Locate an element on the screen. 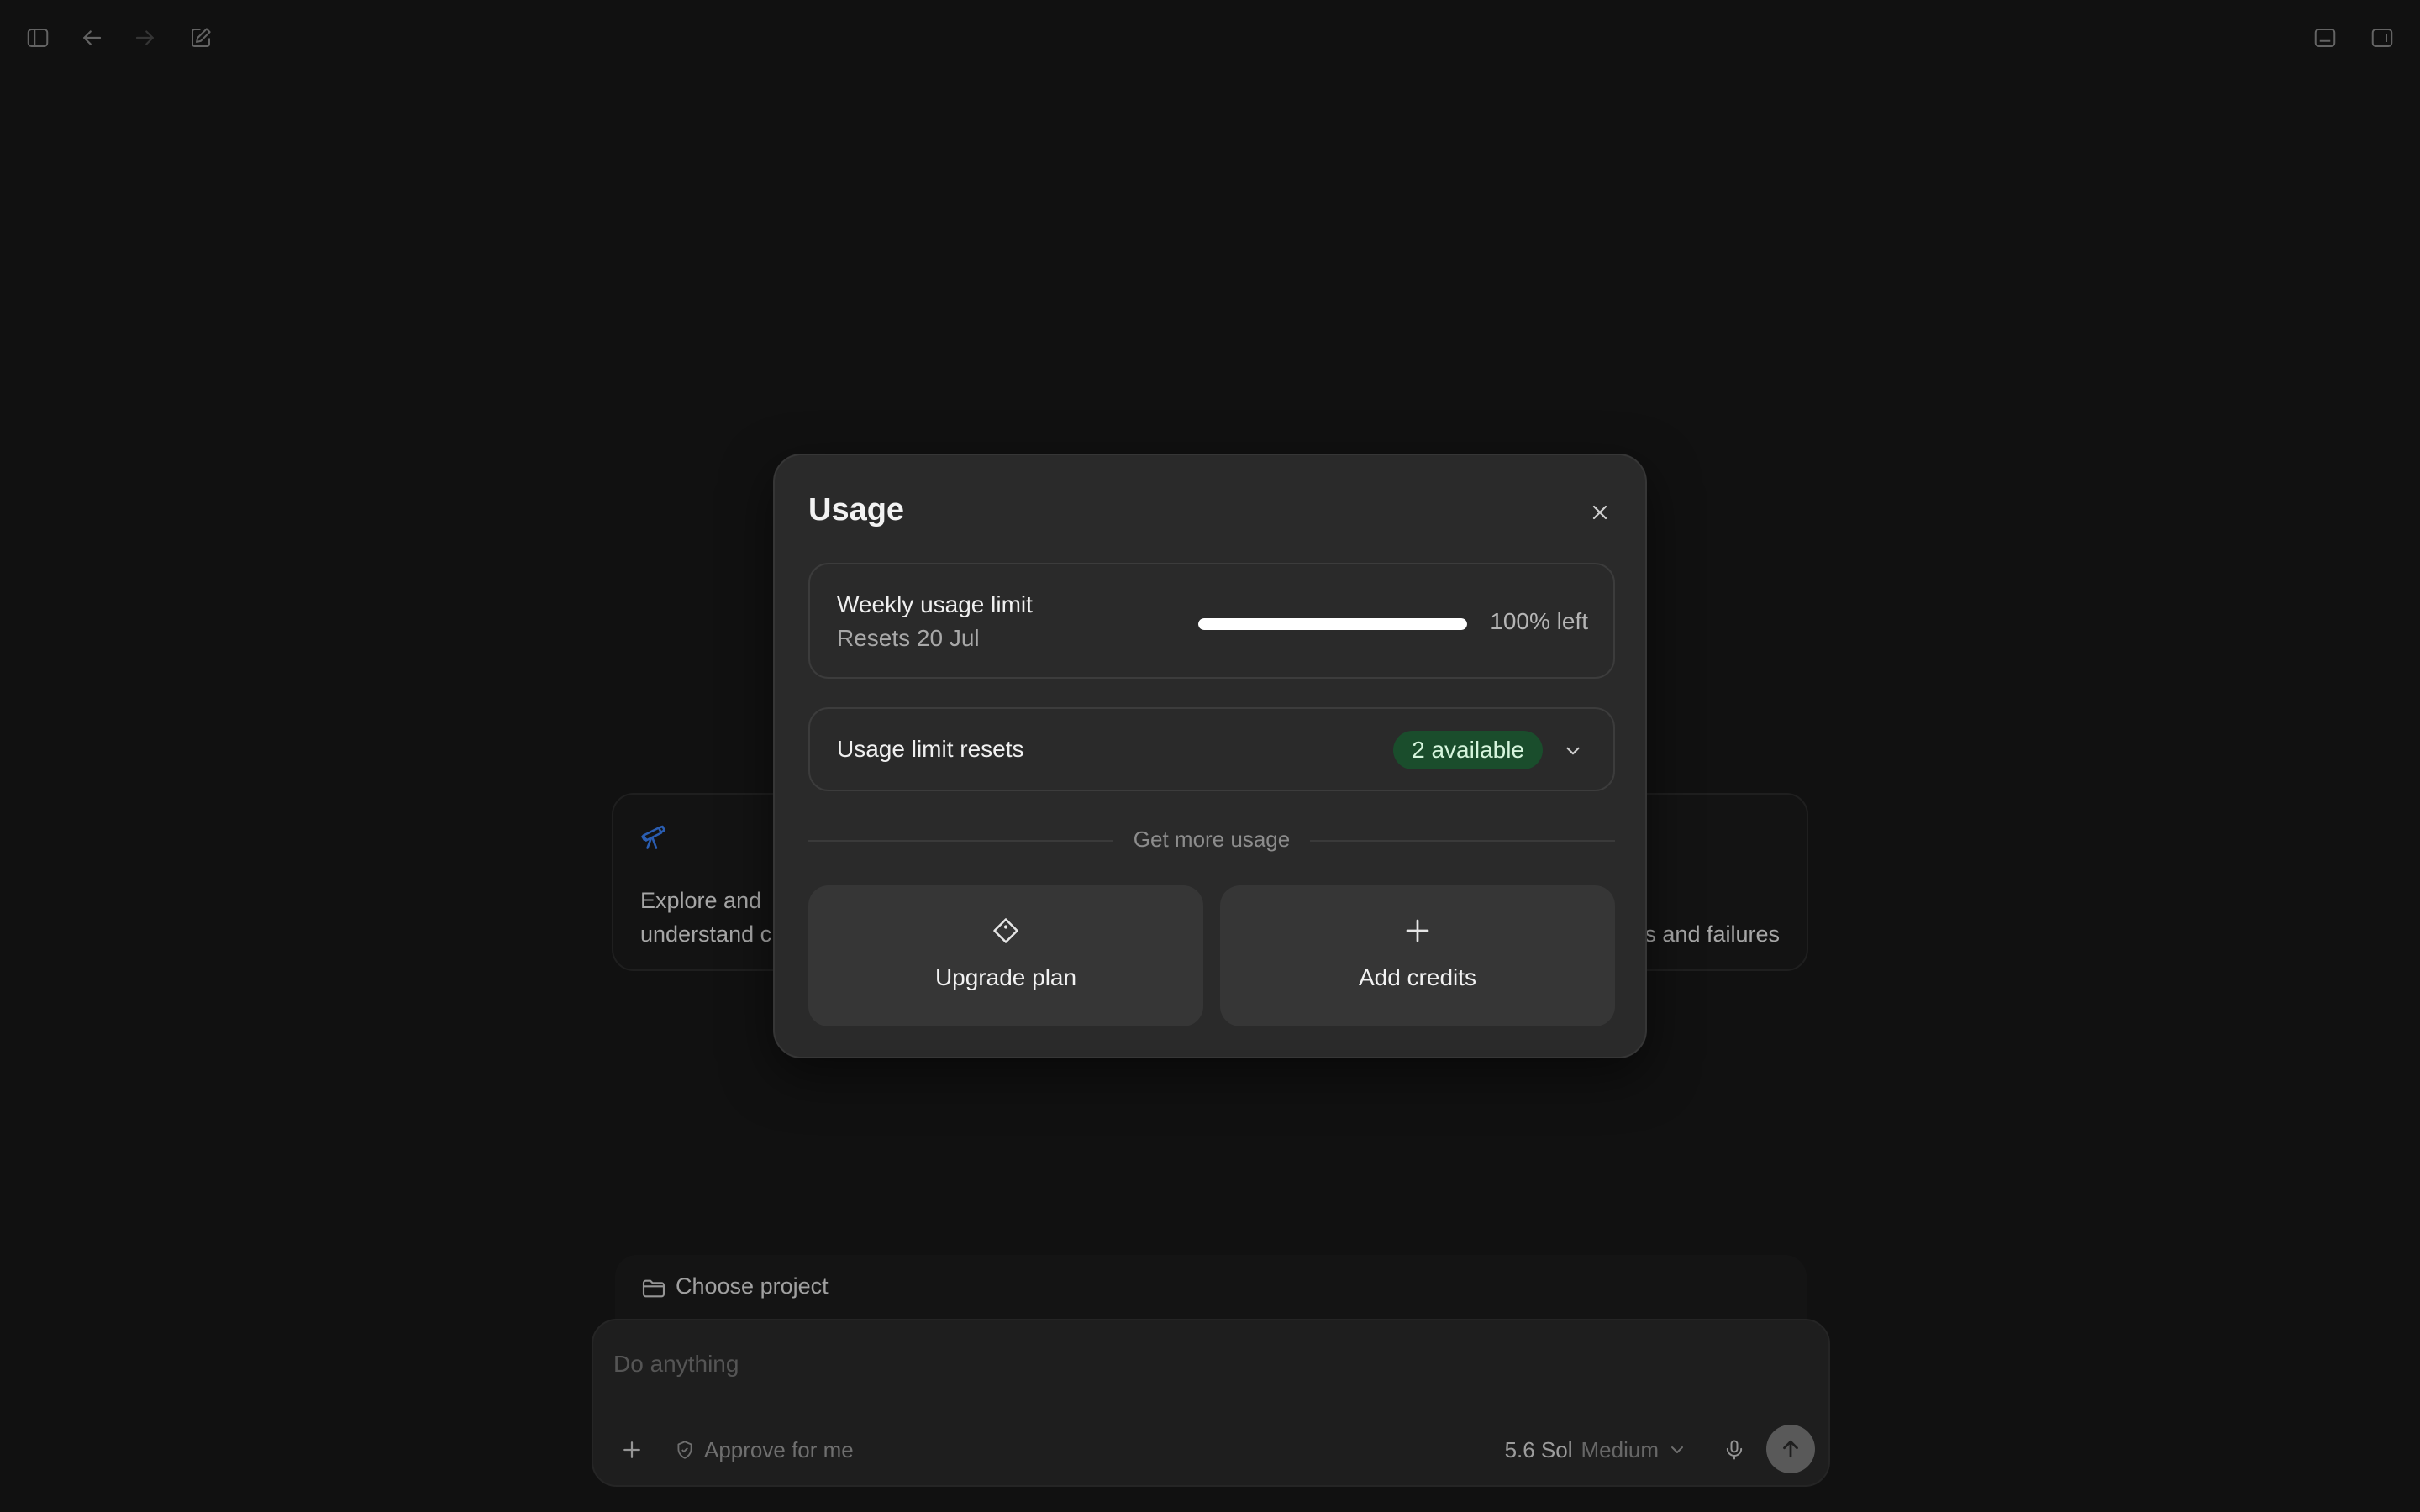 The width and height of the screenshot is (2420, 1512). divider-text: Get more usage is located at coordinates (1212, 839).